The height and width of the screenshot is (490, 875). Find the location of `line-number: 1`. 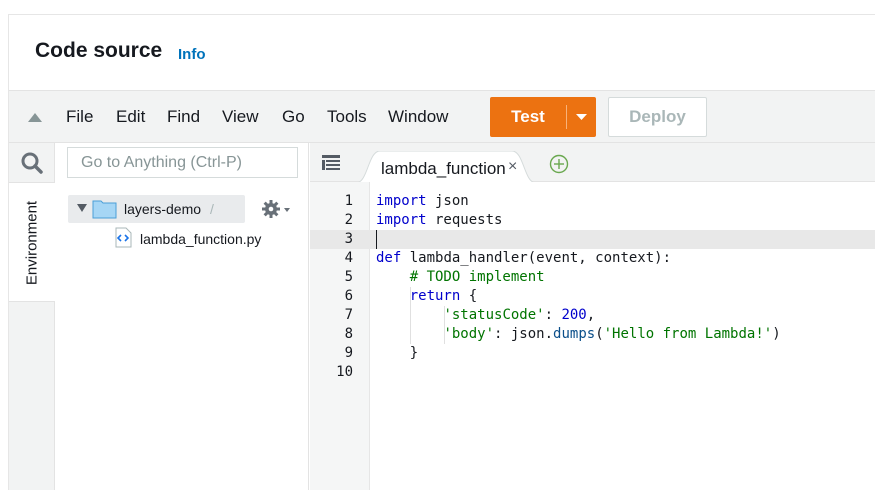

line-number: 1 is located at coordinates (348, 201).